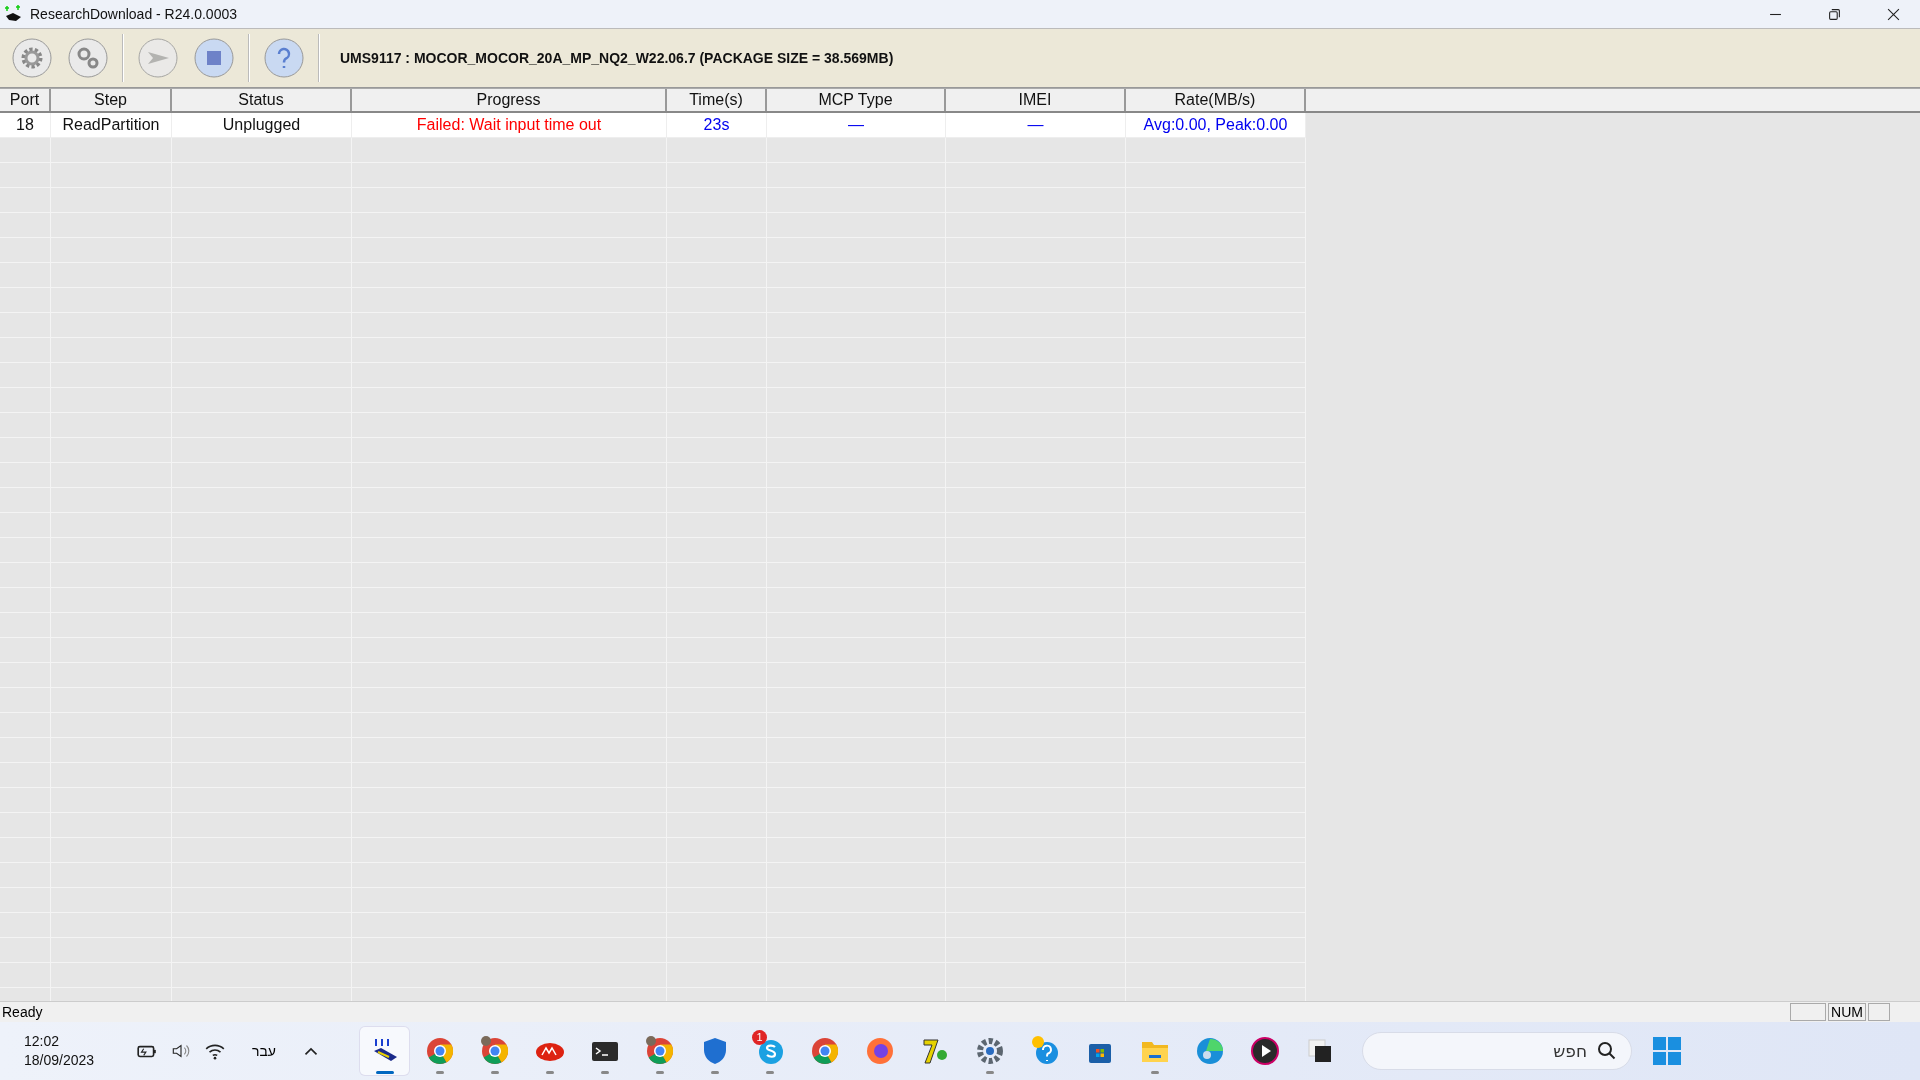  Describe the element at coordinates (384, 1051) in the screenshot. I see `taskbar-button` at that location.